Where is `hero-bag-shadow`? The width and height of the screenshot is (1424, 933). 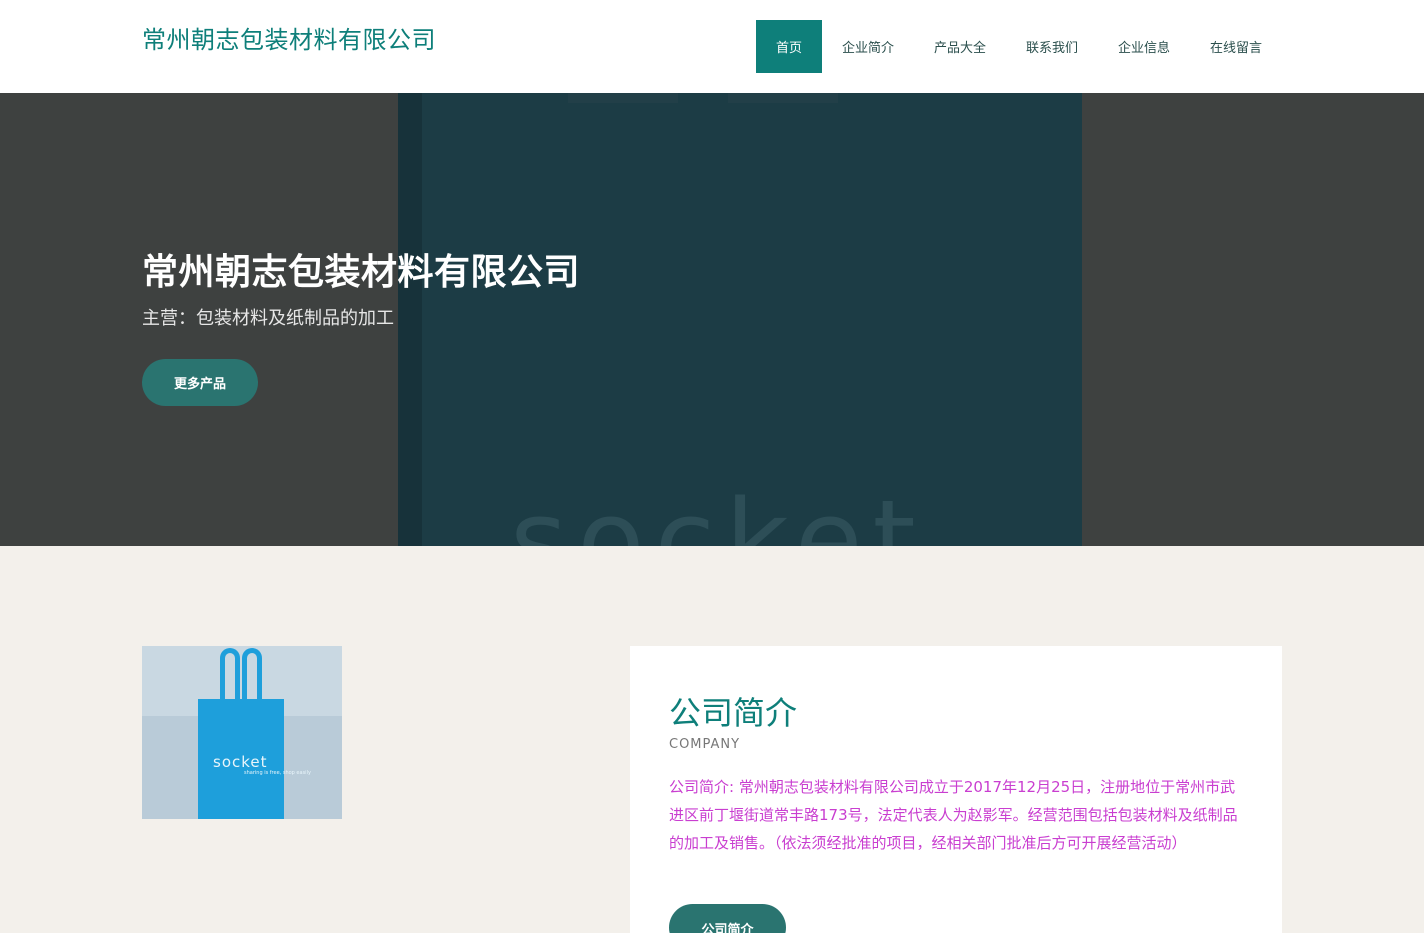 hero-bag-shadow is located at coordinates (410, 319).